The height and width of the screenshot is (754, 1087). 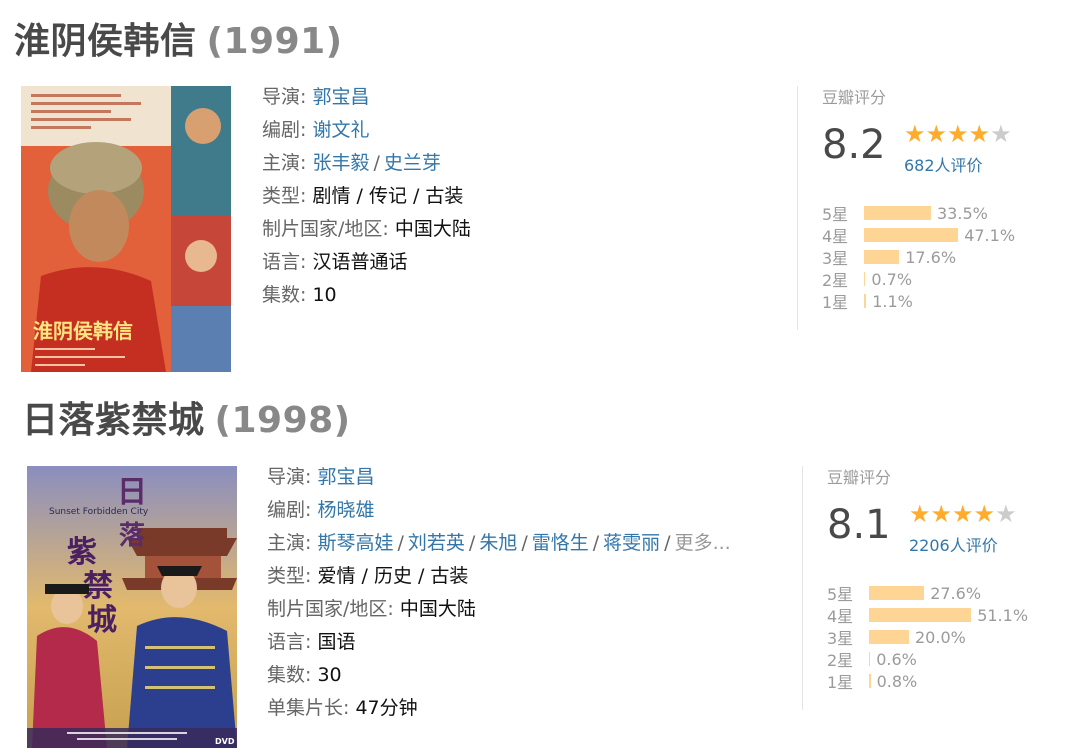 What do you see at coordinates (892, 279) in the screenshot?
I see `rating-bar-percent: 0.7%` at bounding box center [892, 279].